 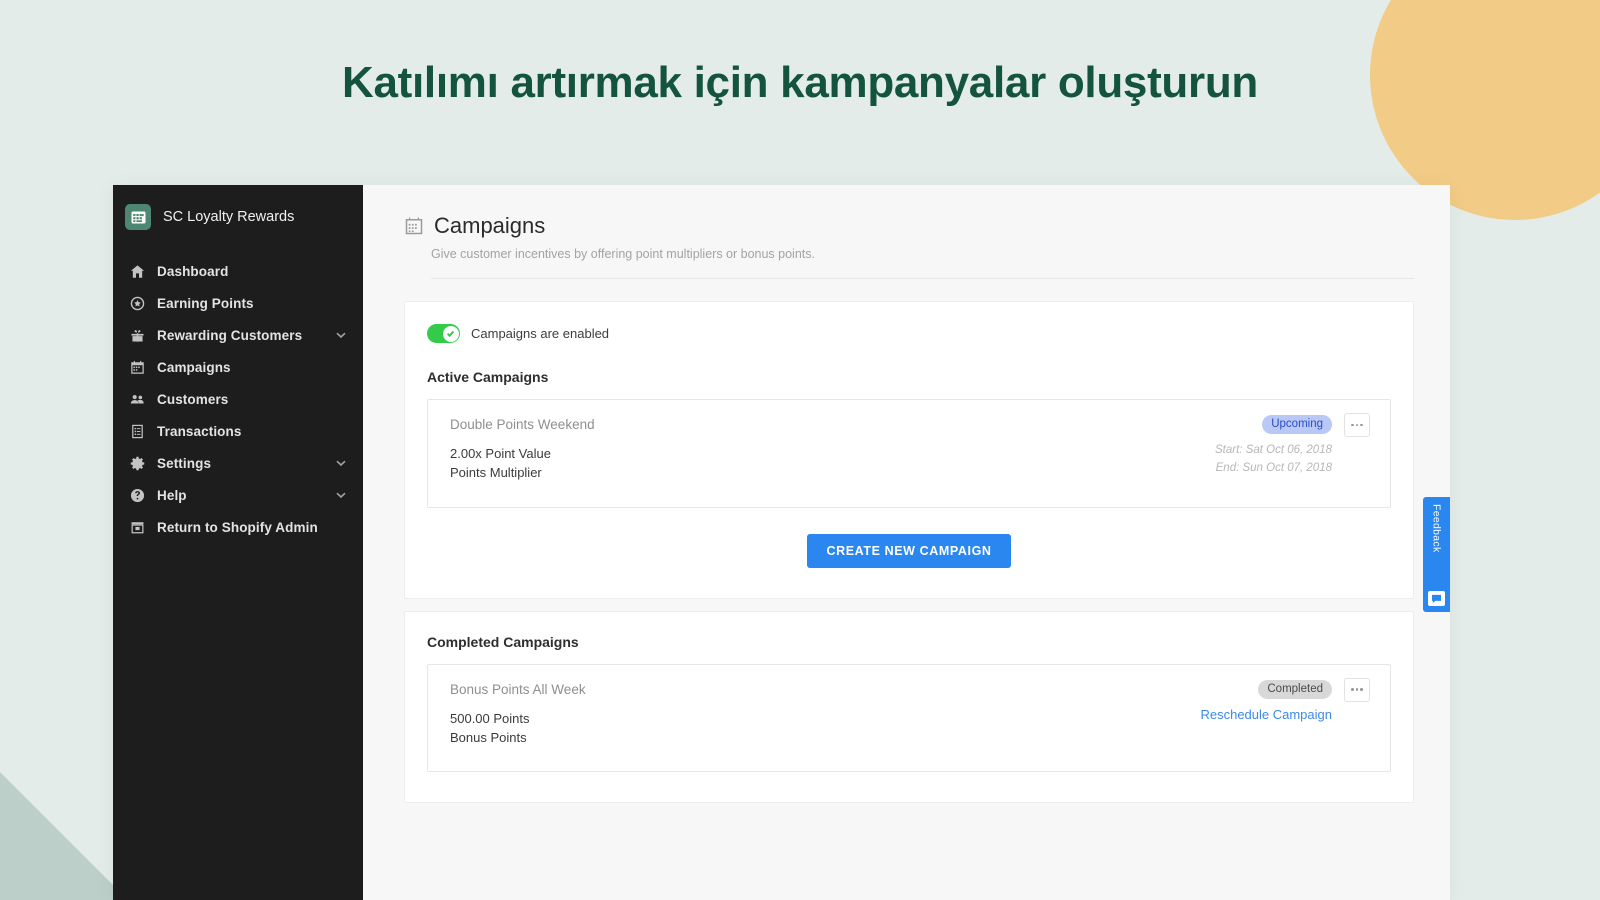 I want to click on status-badge: Completed, so click(x=1295, y=689).